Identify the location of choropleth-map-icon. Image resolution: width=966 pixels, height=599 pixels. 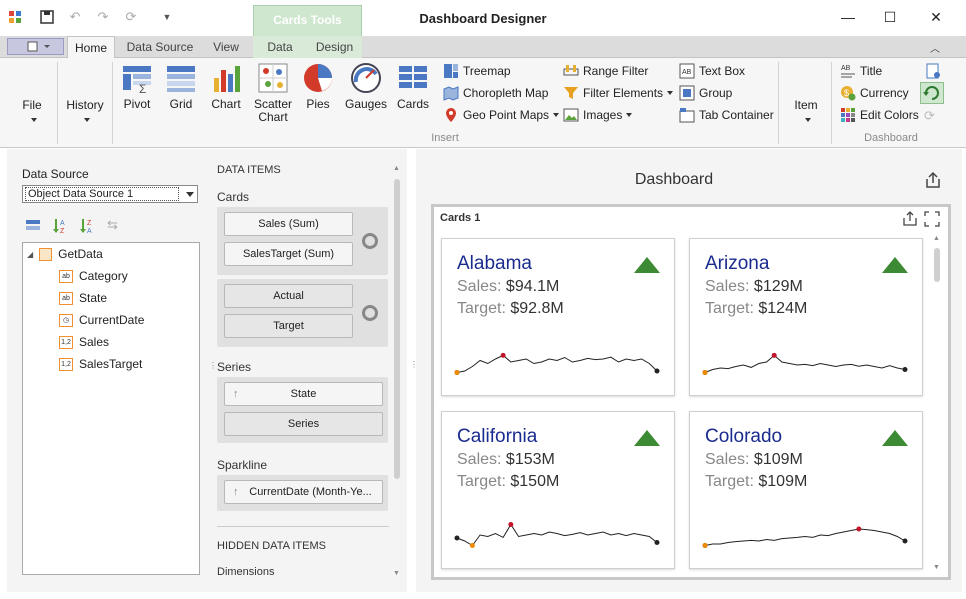
(451, 93).